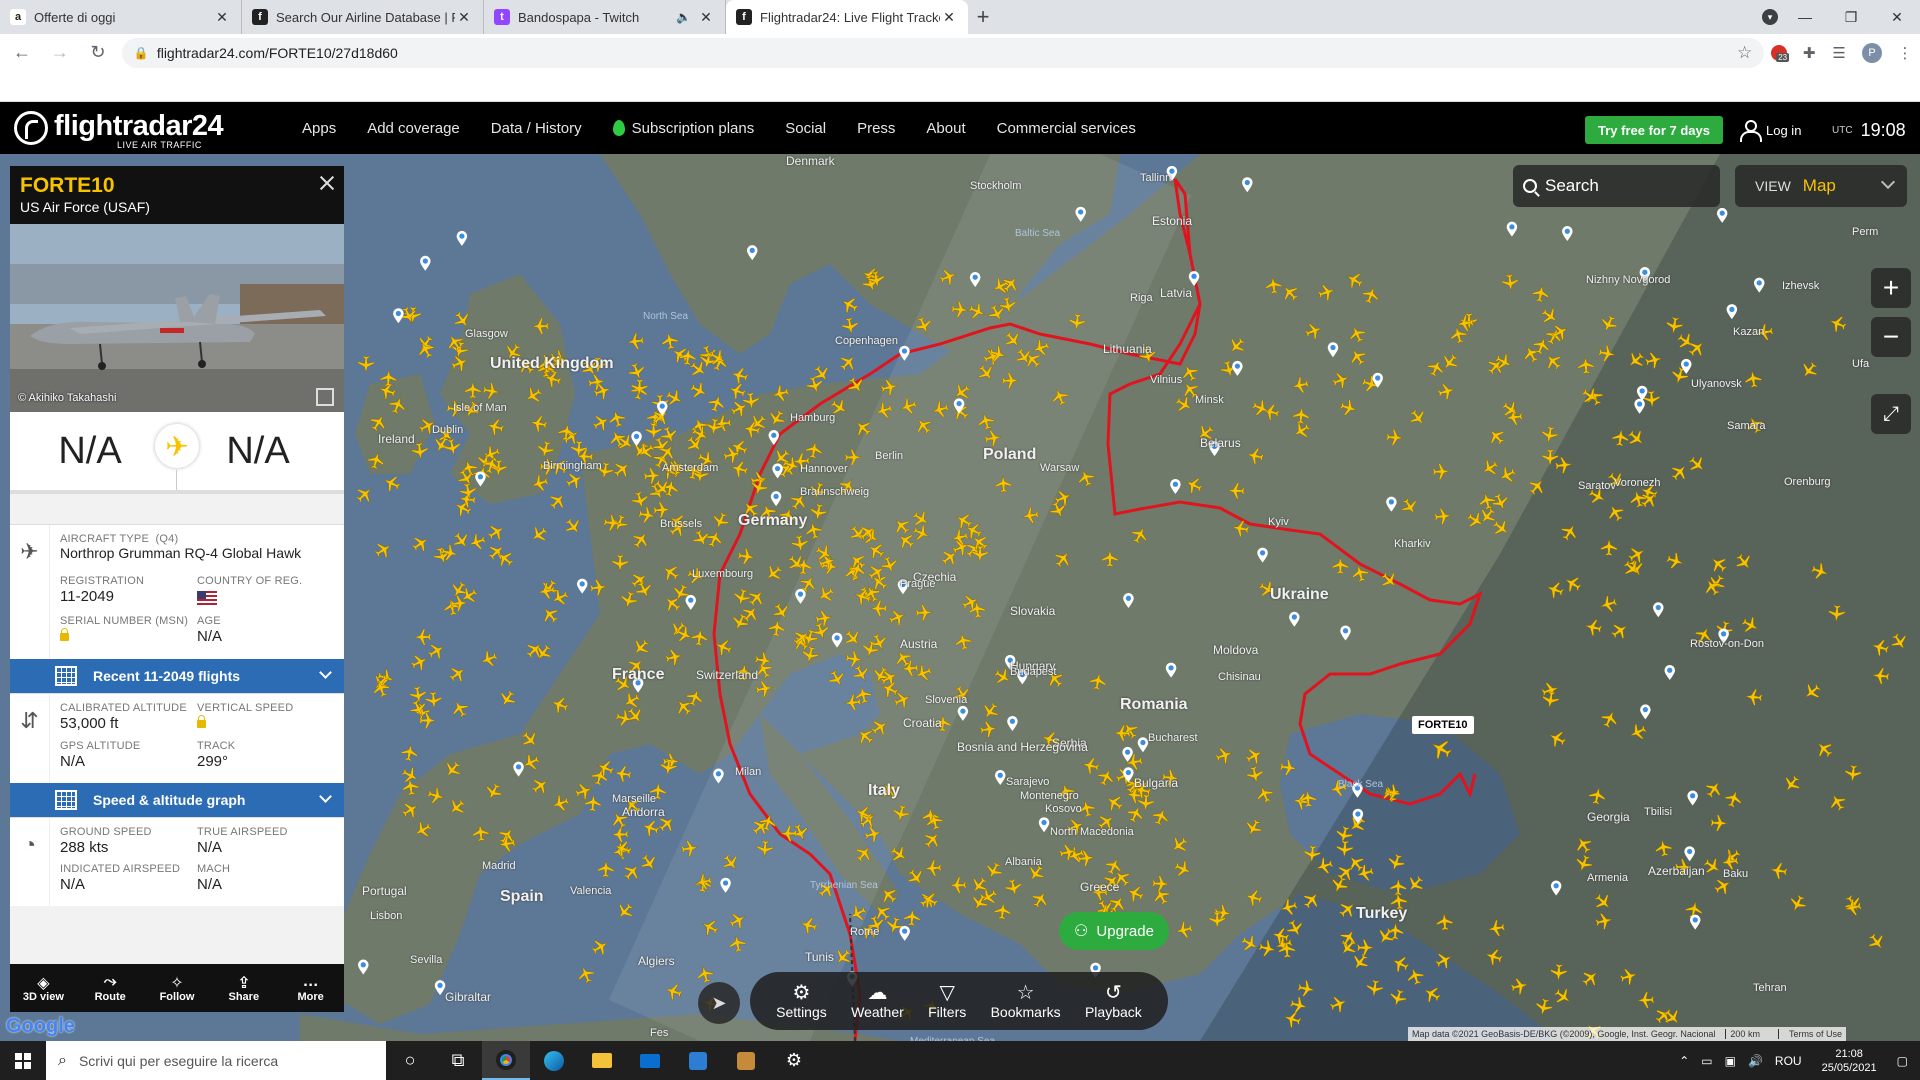 The image size is (1920, 1080). What do you see at coordinates (1788, 1061) in the screenshot?
I see `input-language: ROU` at bounding box center [1788, 1061].